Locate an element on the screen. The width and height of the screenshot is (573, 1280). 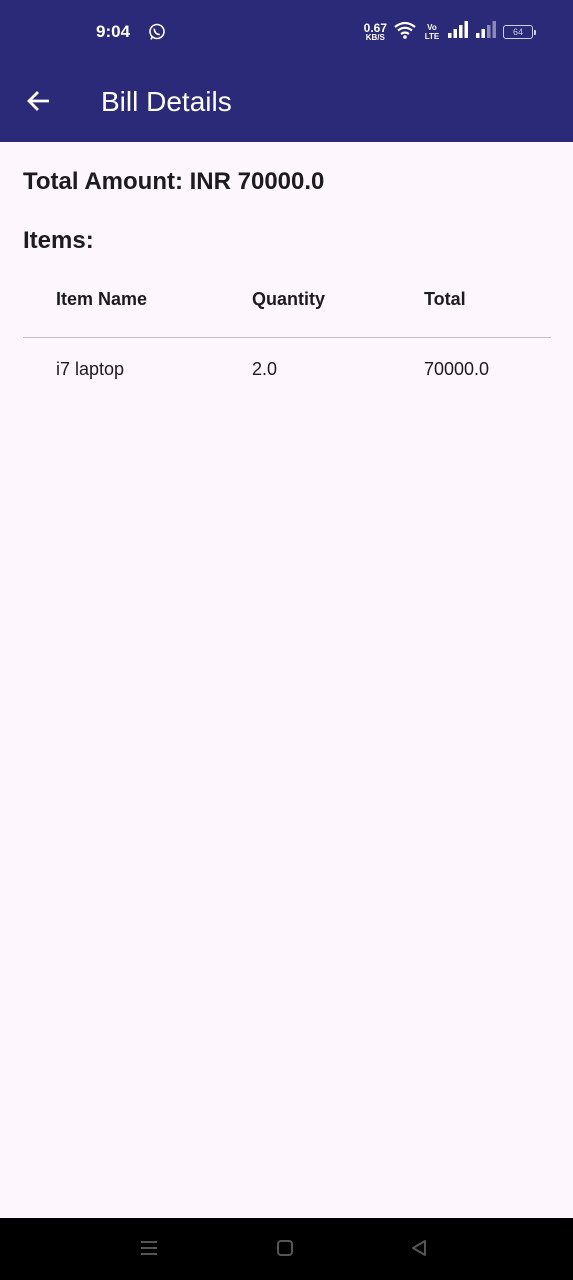
status-bar: 9:04 0.67 KB/S Vo LTE 64 is located at coordinates (286, 32).